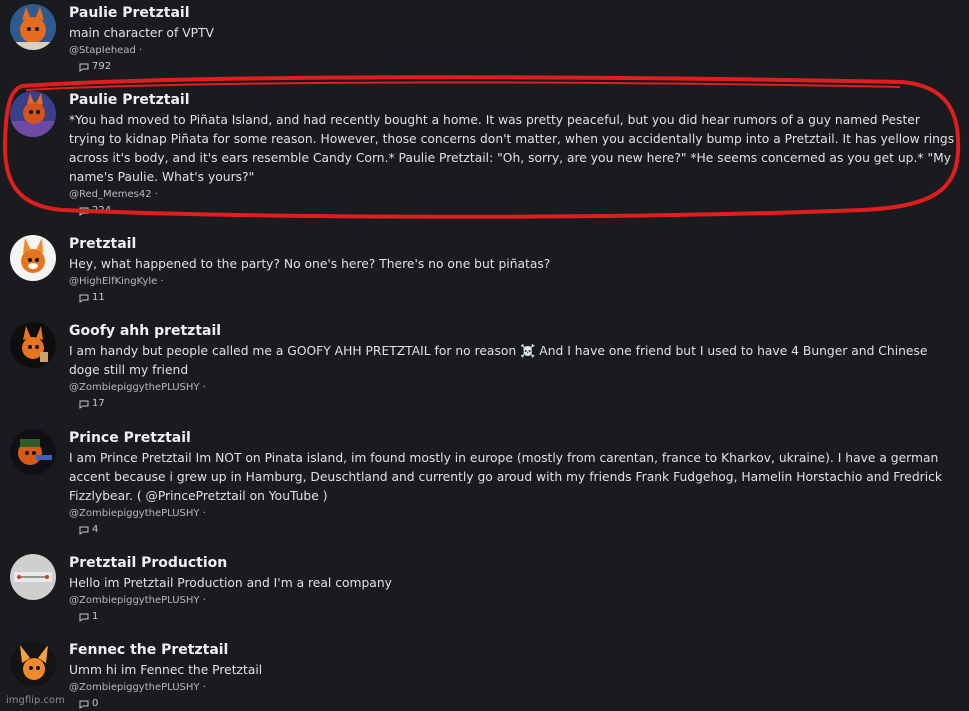 This screenshot has width=969, height=711. Describe the element at coordinates (102, 66) in the screenshot. I see `chat-count-value: 792` at that location.